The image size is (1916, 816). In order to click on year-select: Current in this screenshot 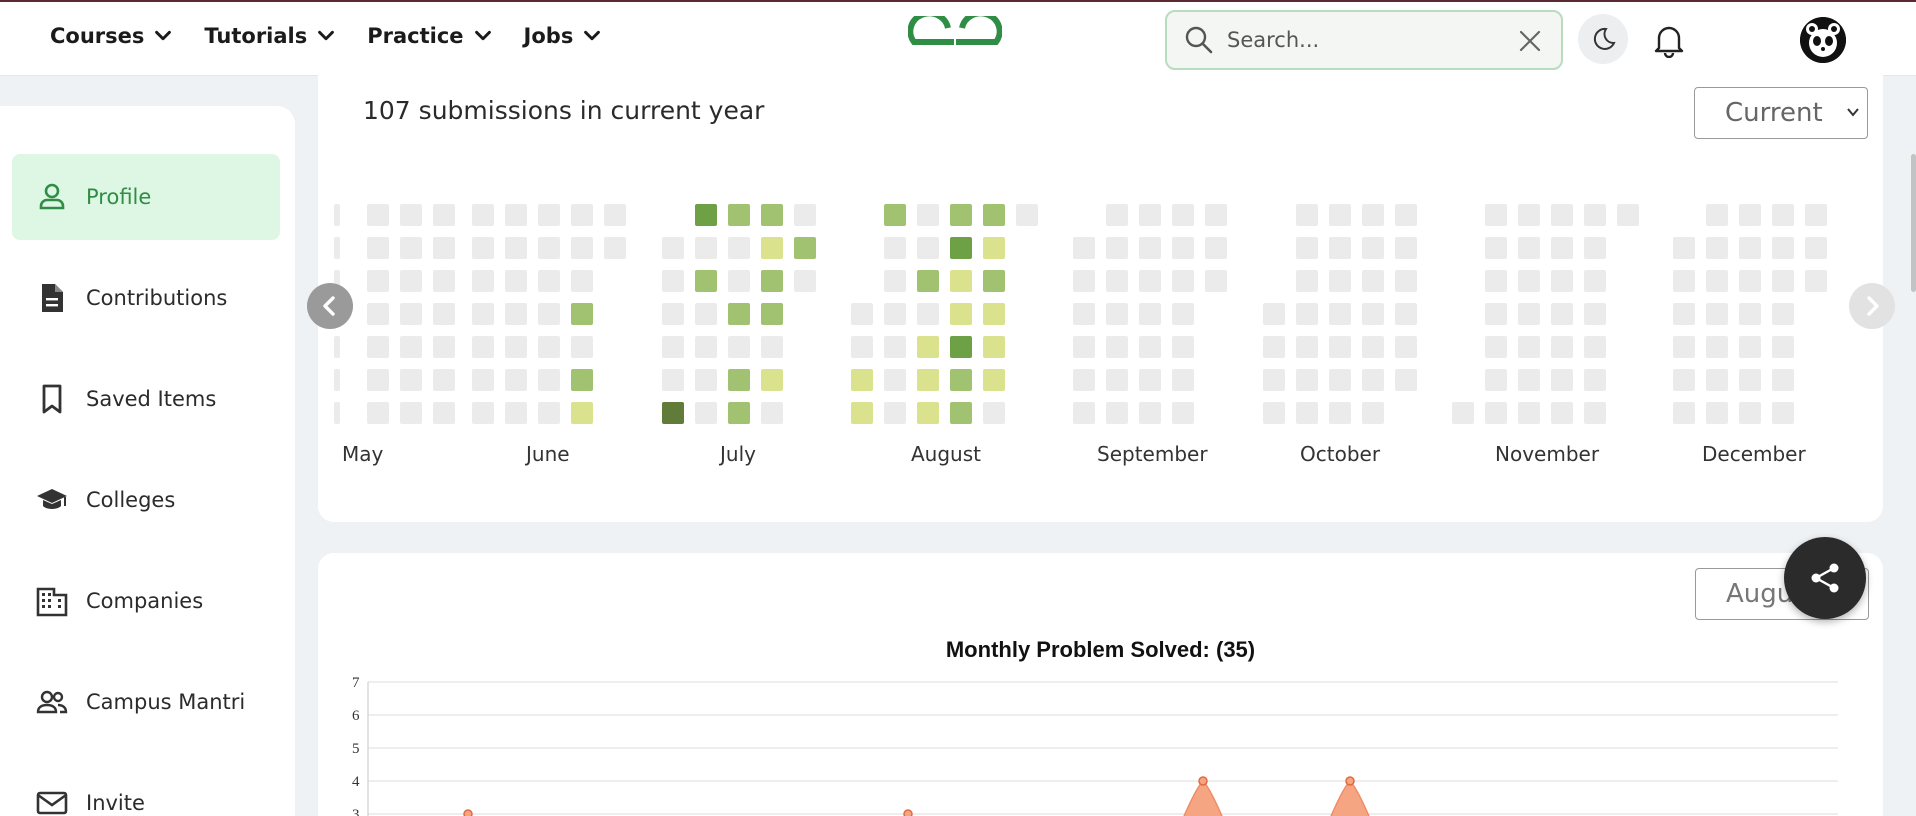, I will do `click(1781, 113)`.